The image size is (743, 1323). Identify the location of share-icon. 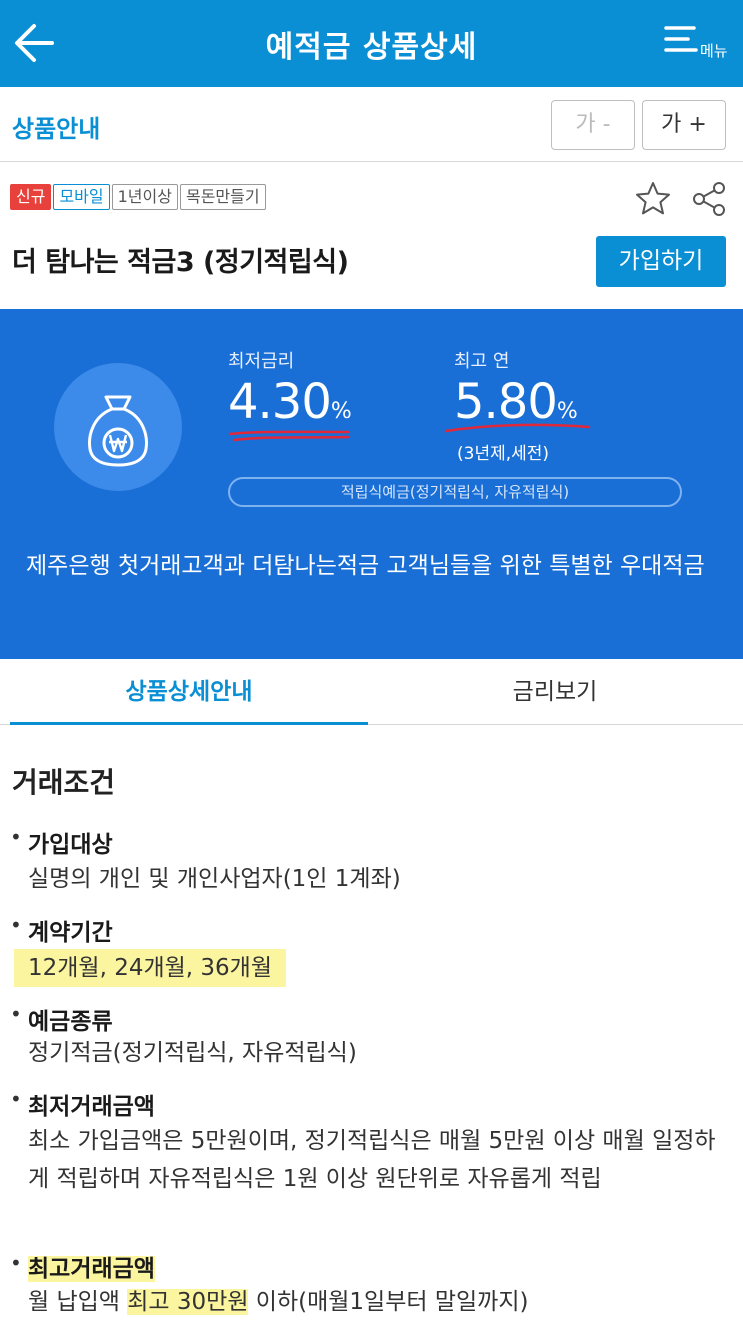
(709, 199).